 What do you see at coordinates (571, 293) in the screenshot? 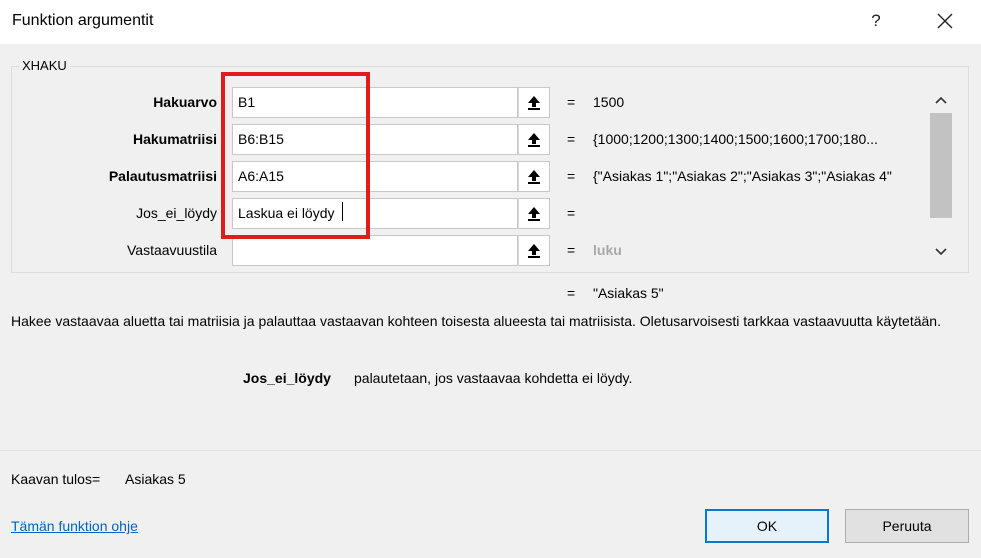
I see `result-equals-sign: =` at bounding box center [571, 293].